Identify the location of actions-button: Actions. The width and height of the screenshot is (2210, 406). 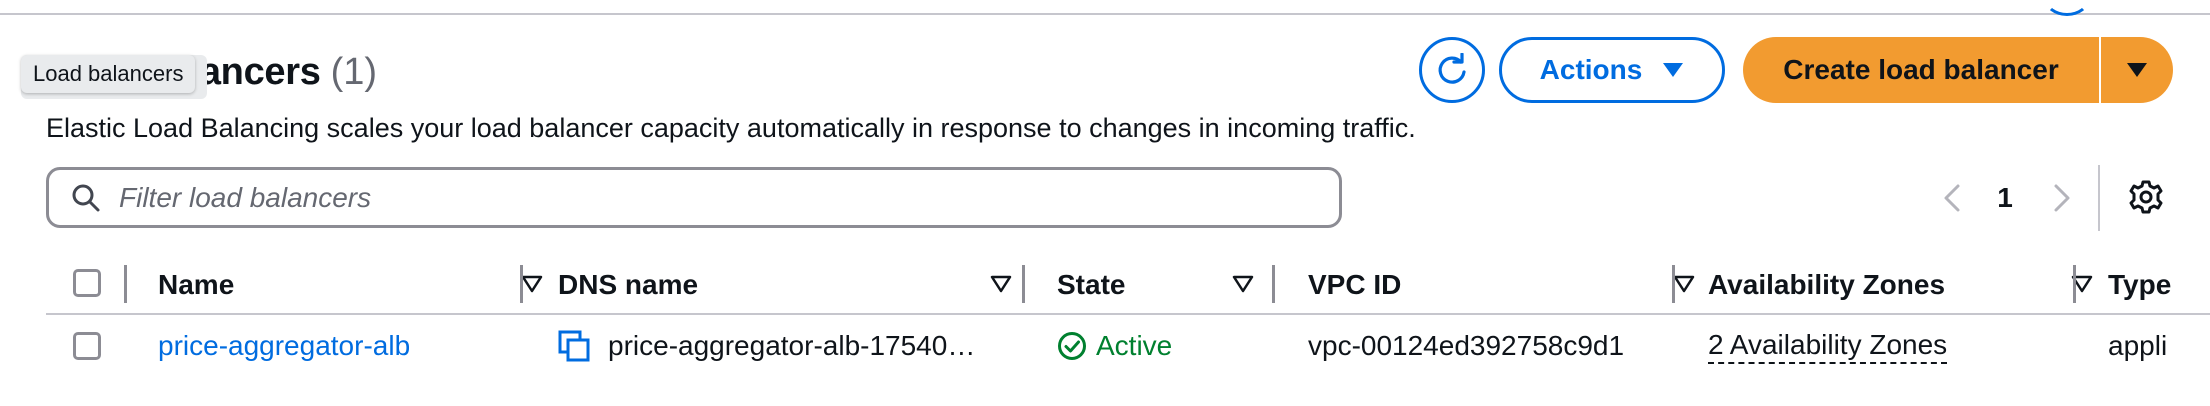
(1612, 70).